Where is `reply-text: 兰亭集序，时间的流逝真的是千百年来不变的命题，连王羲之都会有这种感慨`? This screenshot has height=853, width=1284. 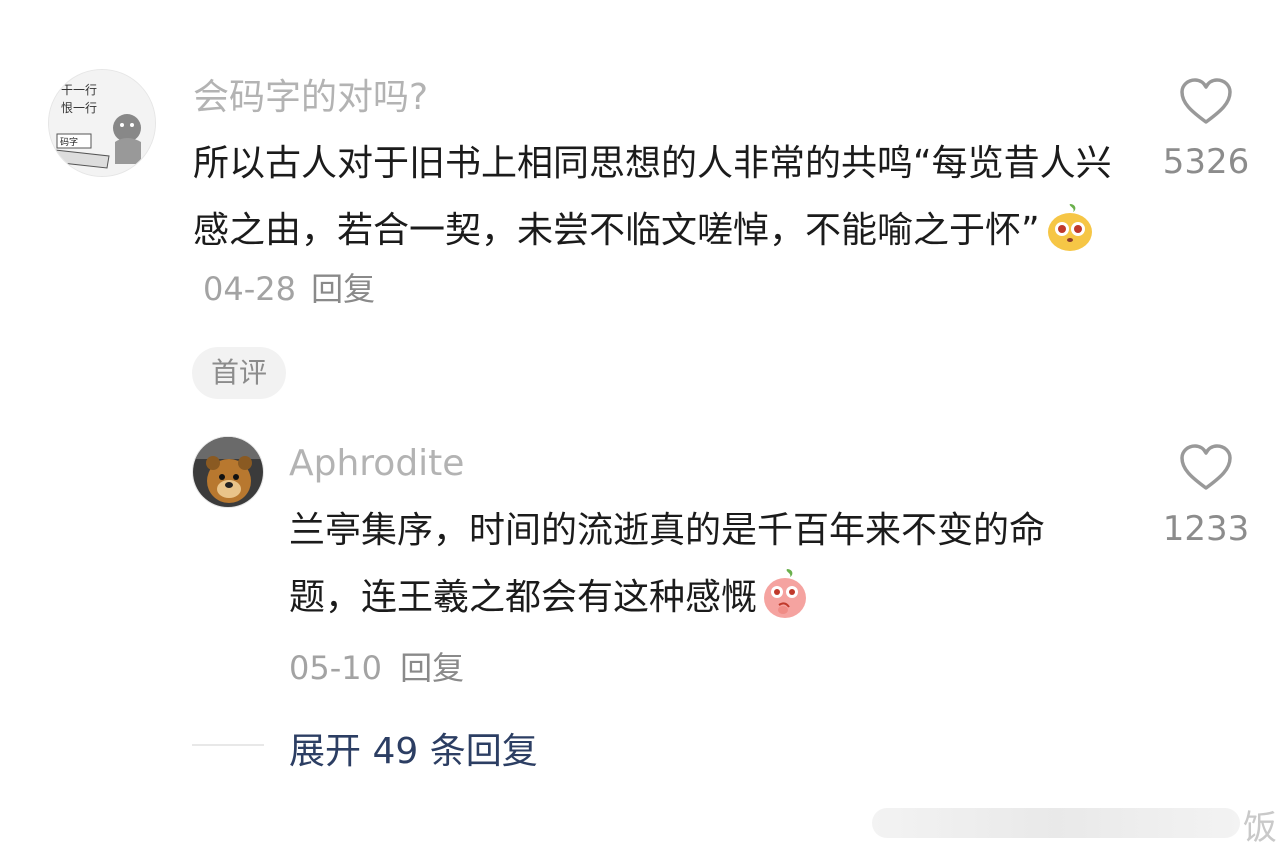 reply-text: 兰亭集序，时间的流逝真的是千百年来不变的命题，连王羲之都会有这种感慨 is located at coordinates (667, 564).